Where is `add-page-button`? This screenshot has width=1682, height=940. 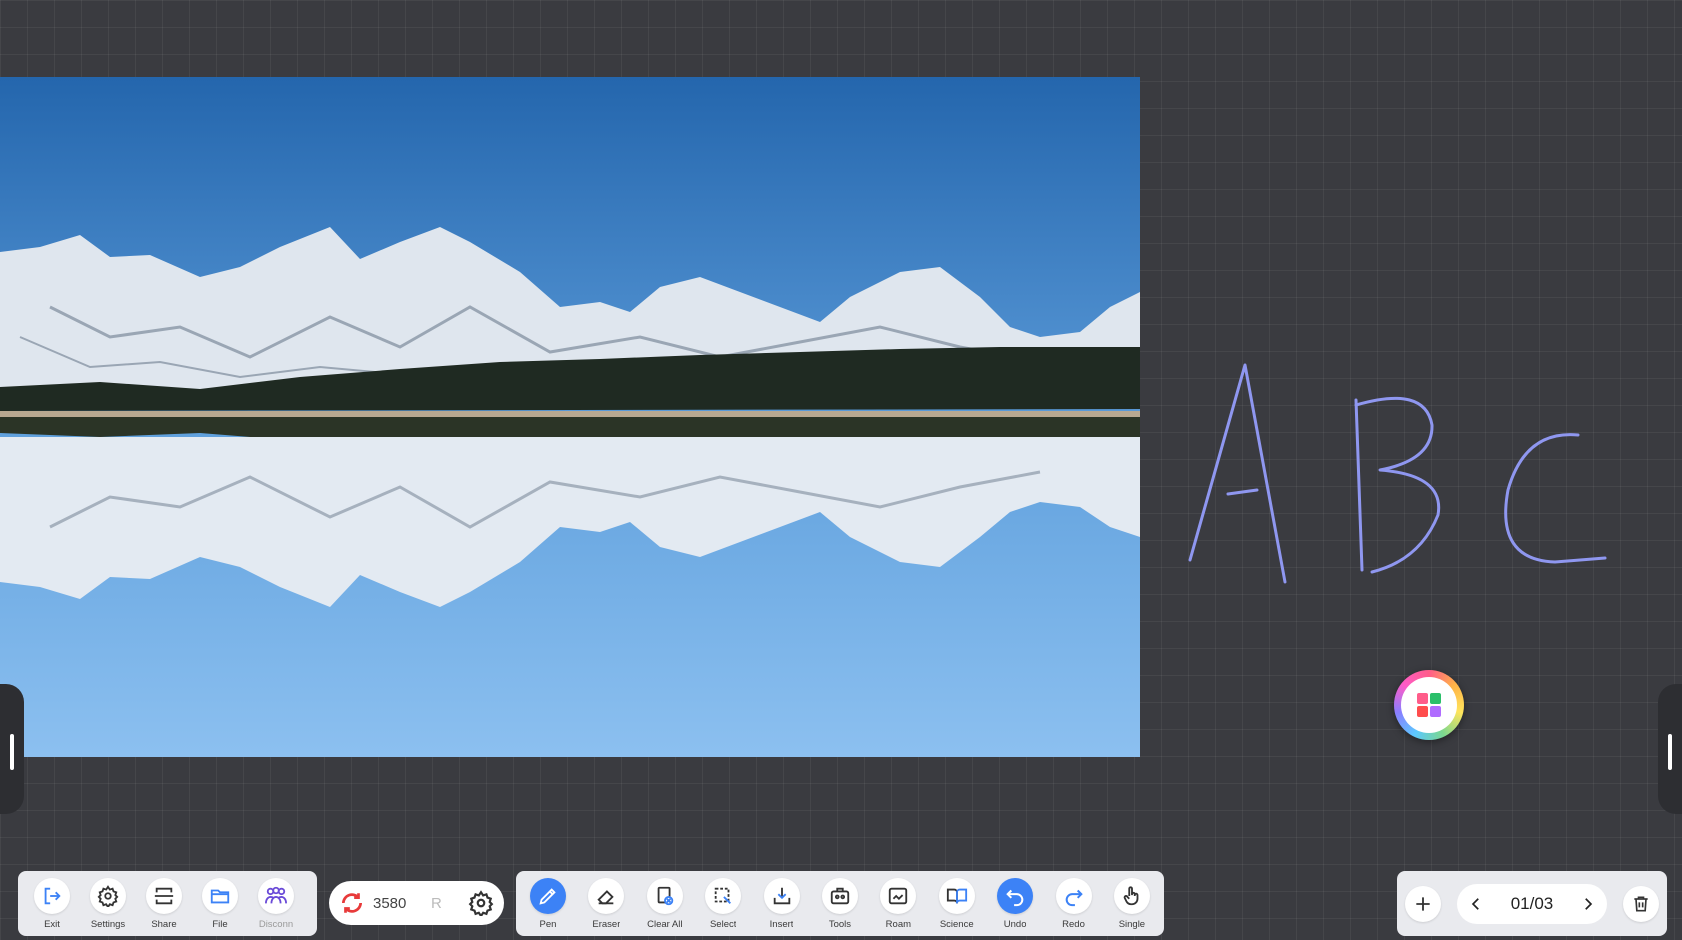
add-page-button is located at coordinates (1423, 903).